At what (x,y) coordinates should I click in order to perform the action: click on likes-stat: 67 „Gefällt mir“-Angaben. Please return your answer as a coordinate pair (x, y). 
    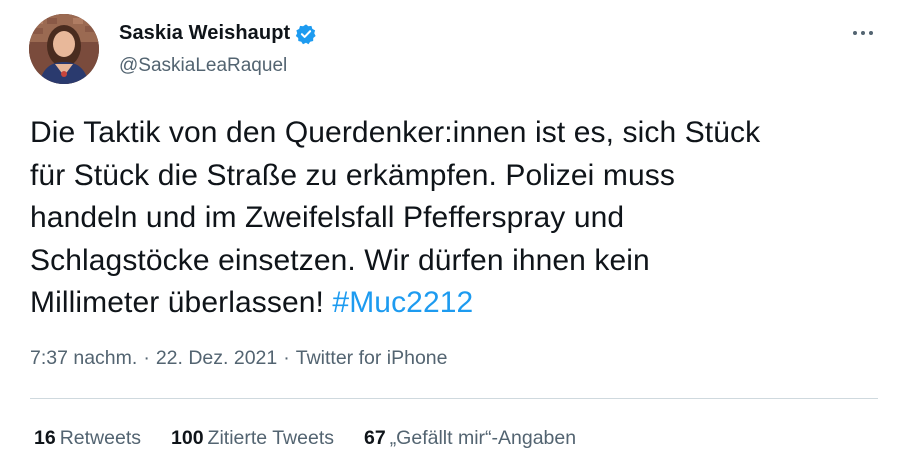
    Looking at the image, I should click on (470, 438).